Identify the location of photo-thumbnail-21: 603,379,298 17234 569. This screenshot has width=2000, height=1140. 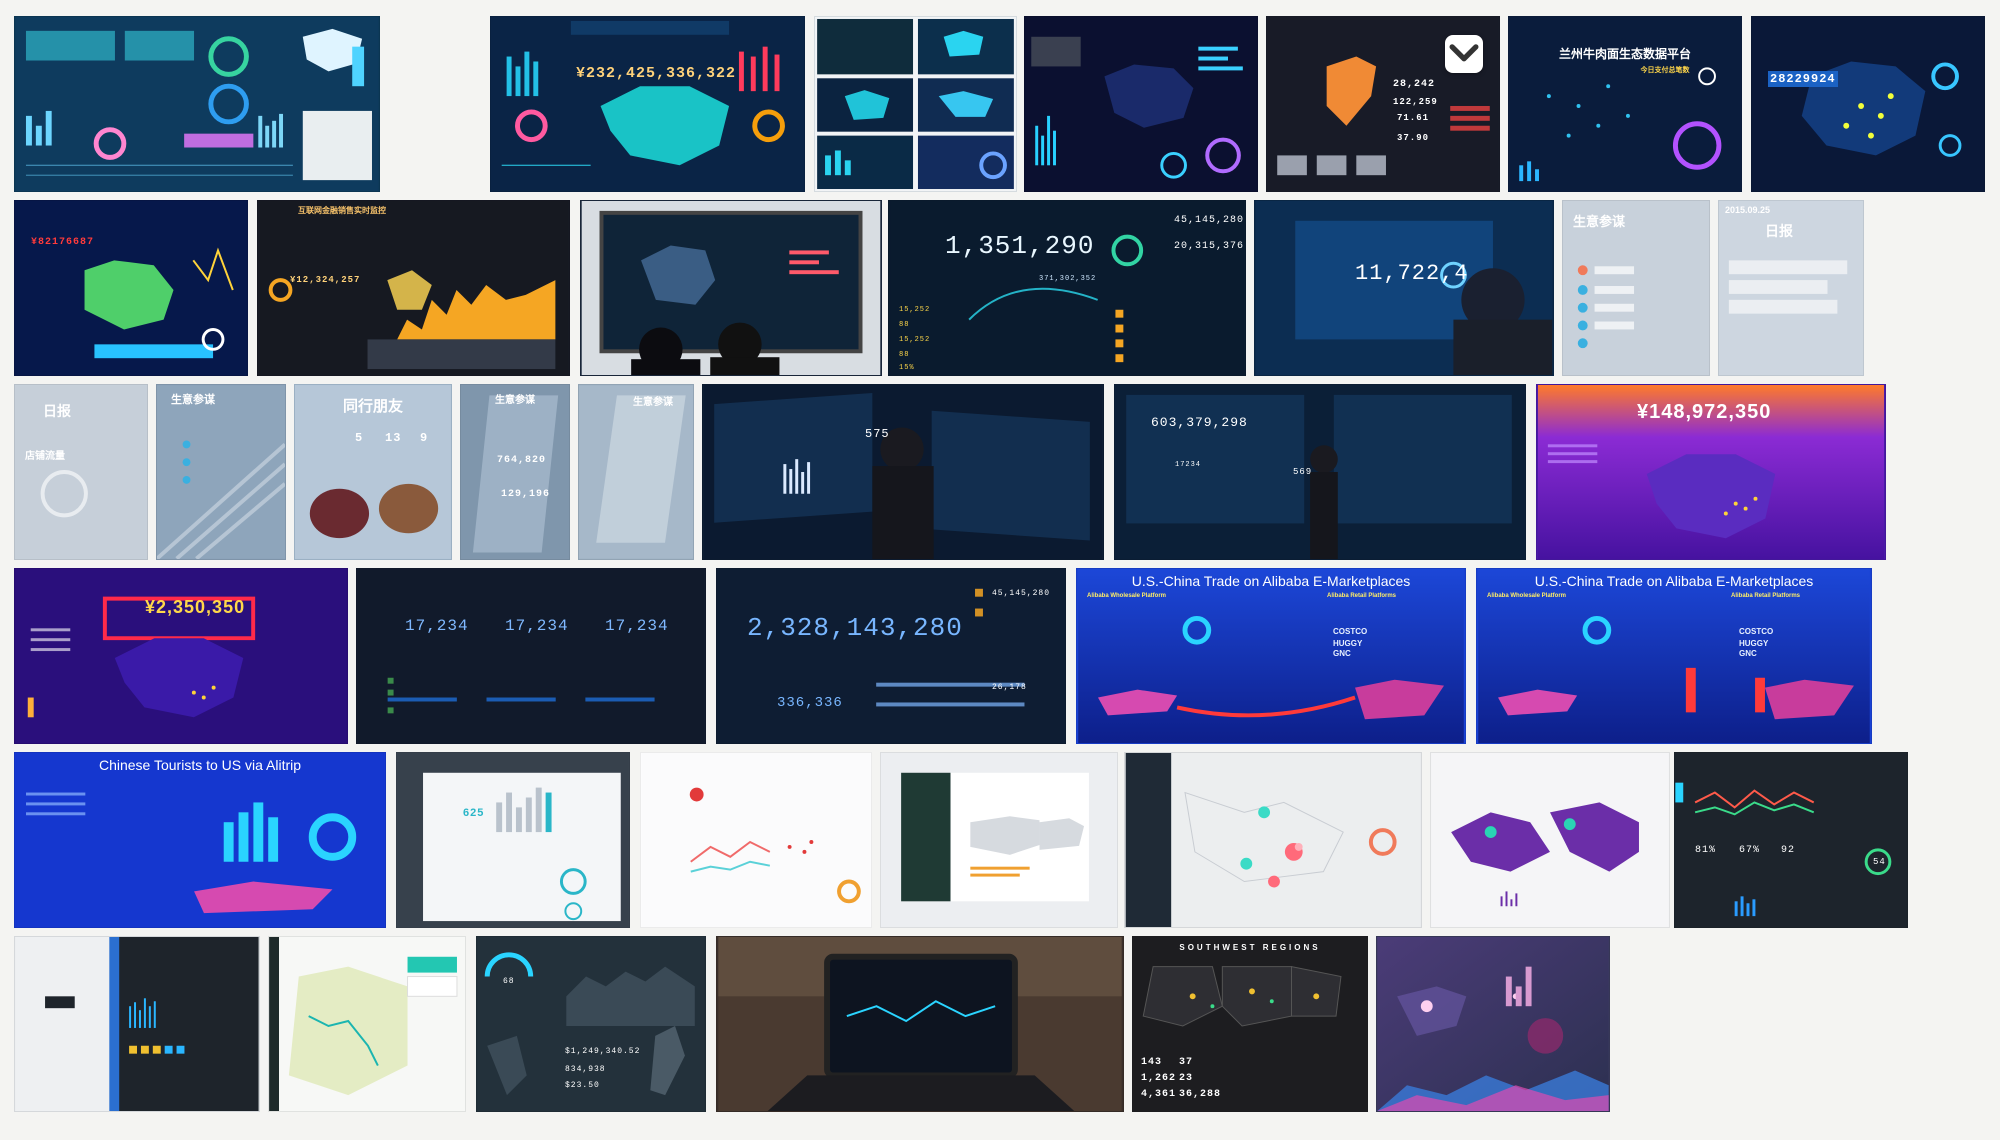
(1320, 472).